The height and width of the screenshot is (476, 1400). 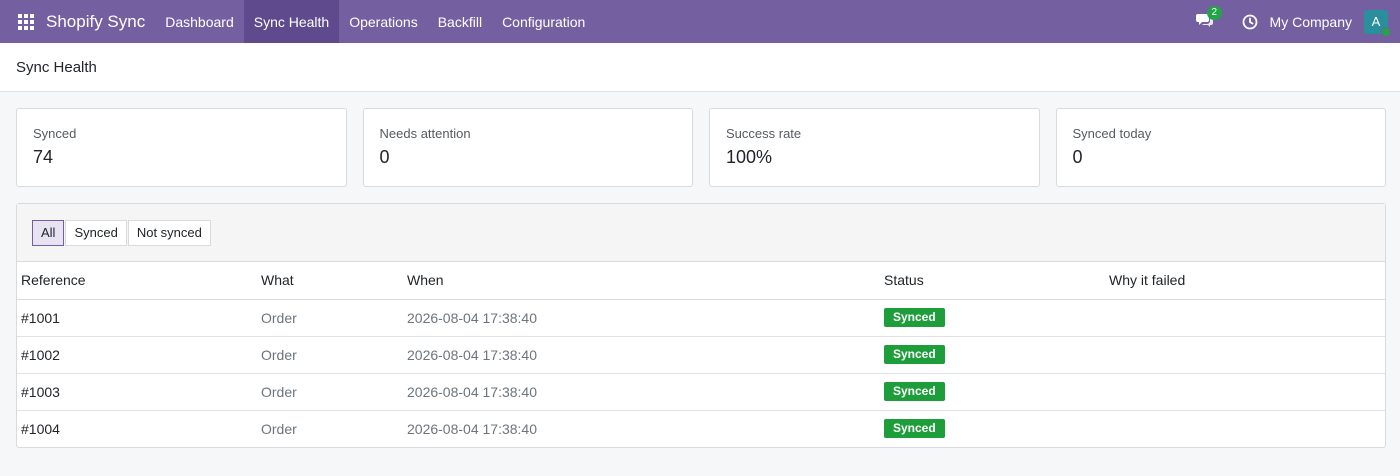 What do you see at coordinates (1250, 22) in the screenshot?
I see `clock-icon` at bounding box center [1250, 22].